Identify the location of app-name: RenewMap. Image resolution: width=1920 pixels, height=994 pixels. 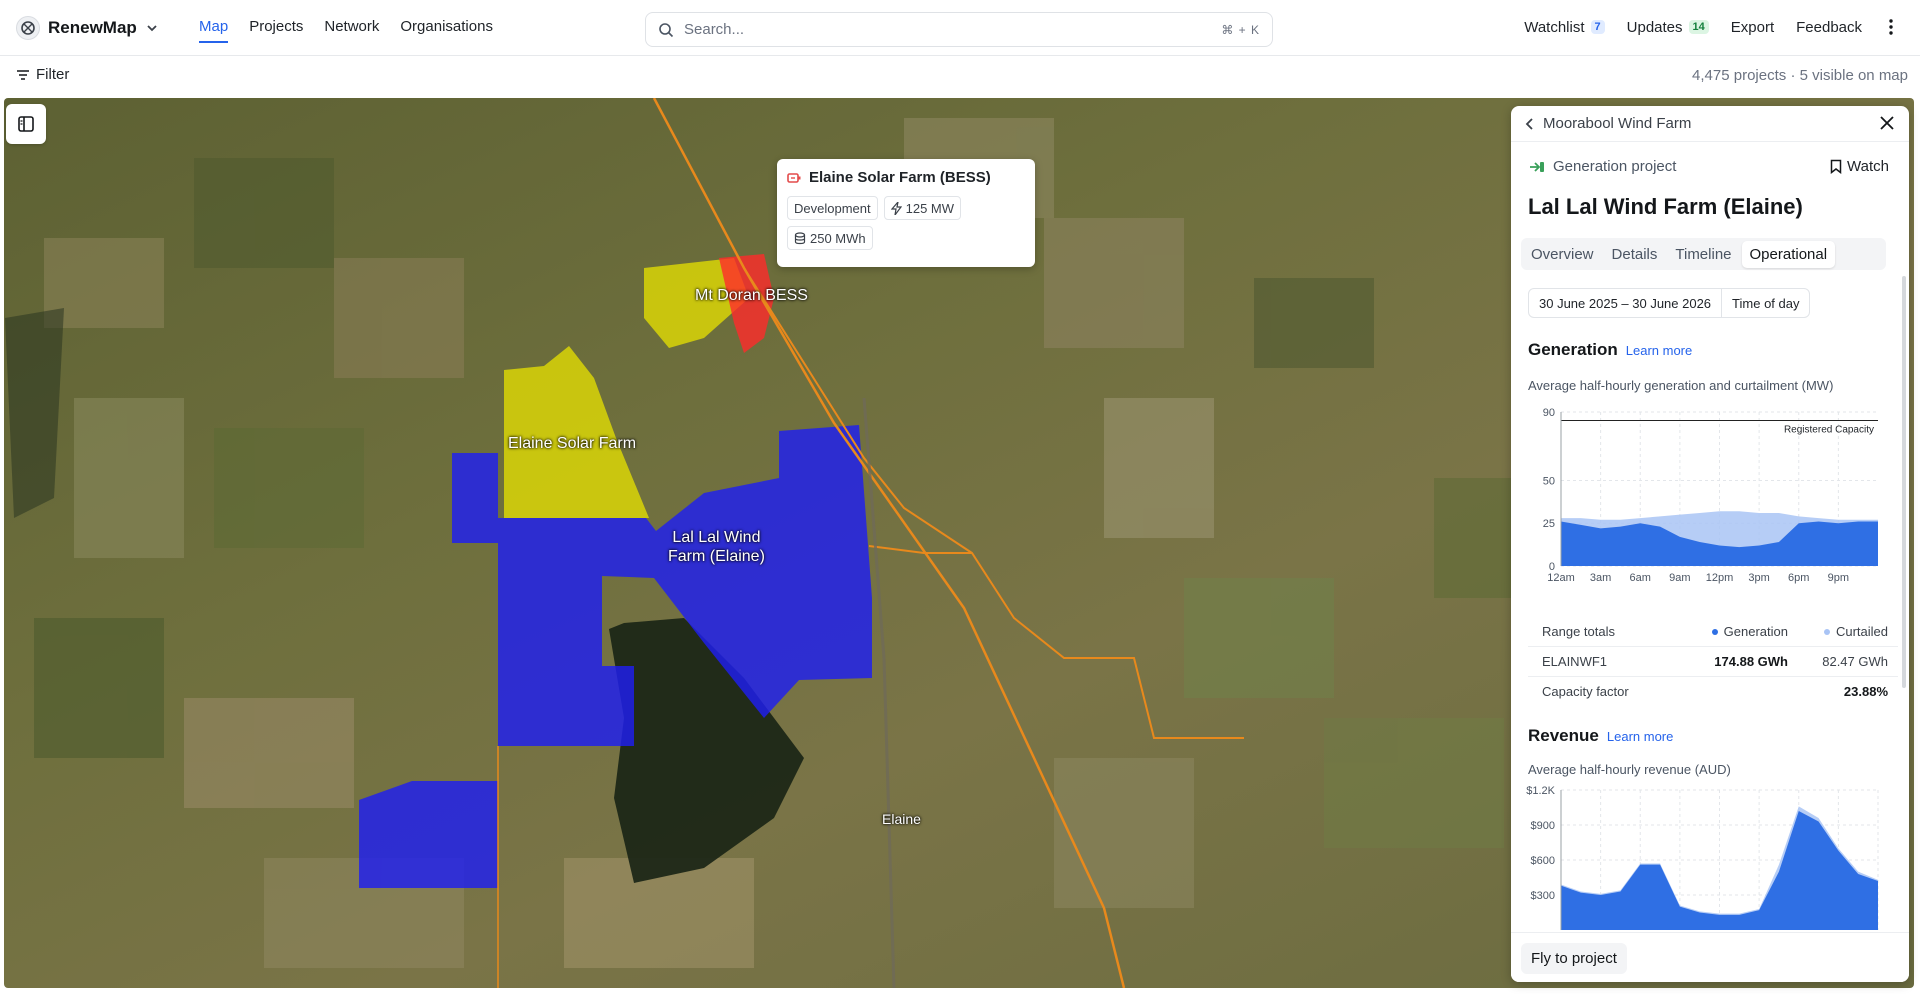
(92, 27).